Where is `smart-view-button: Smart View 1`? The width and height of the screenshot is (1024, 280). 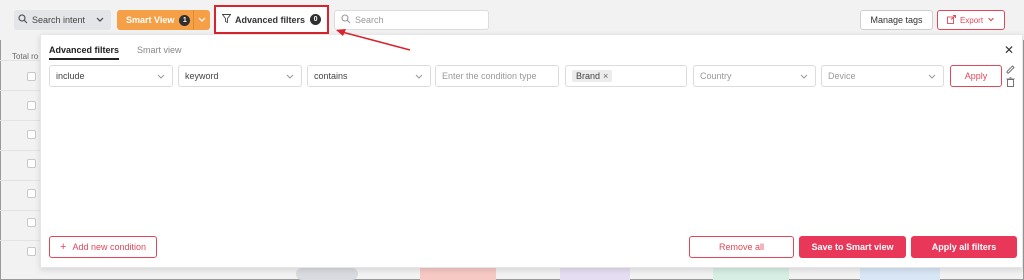 smart-view-button: Smart View 1 is located at coordinates (163, 20).